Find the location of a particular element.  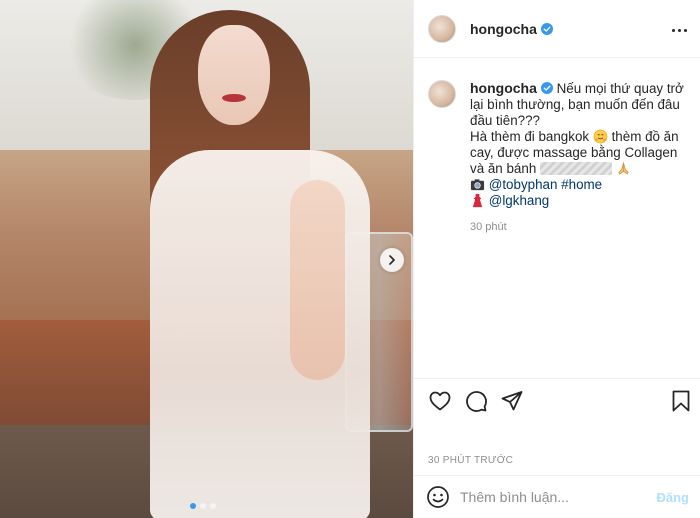

carousel-dot-active is located at coordinates (193, 506).